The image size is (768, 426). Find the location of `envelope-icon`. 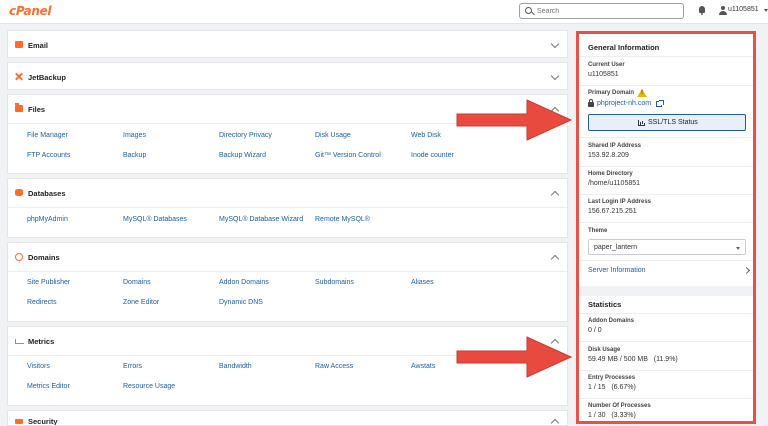

envelope-icon is located at coordinates (19, 44).